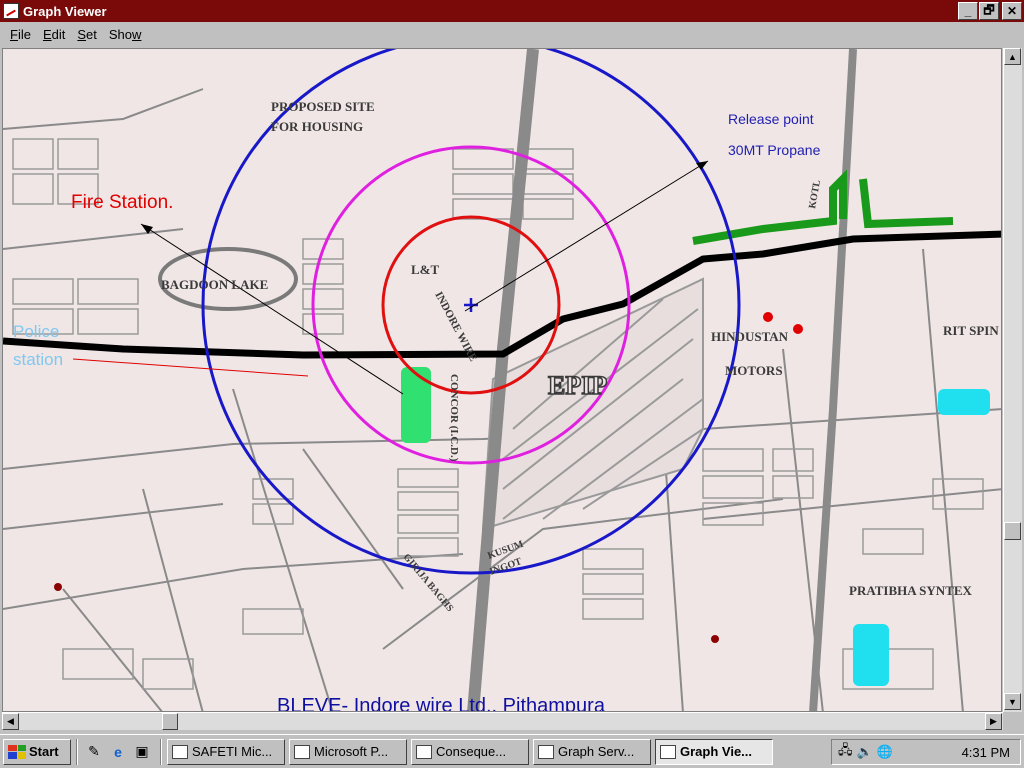 This screenshot has height=768, width=1024. What do you see at coordinates (586, 236) in the screenshot?
I see `release-point-arrow` at bounding box center [586, 236].